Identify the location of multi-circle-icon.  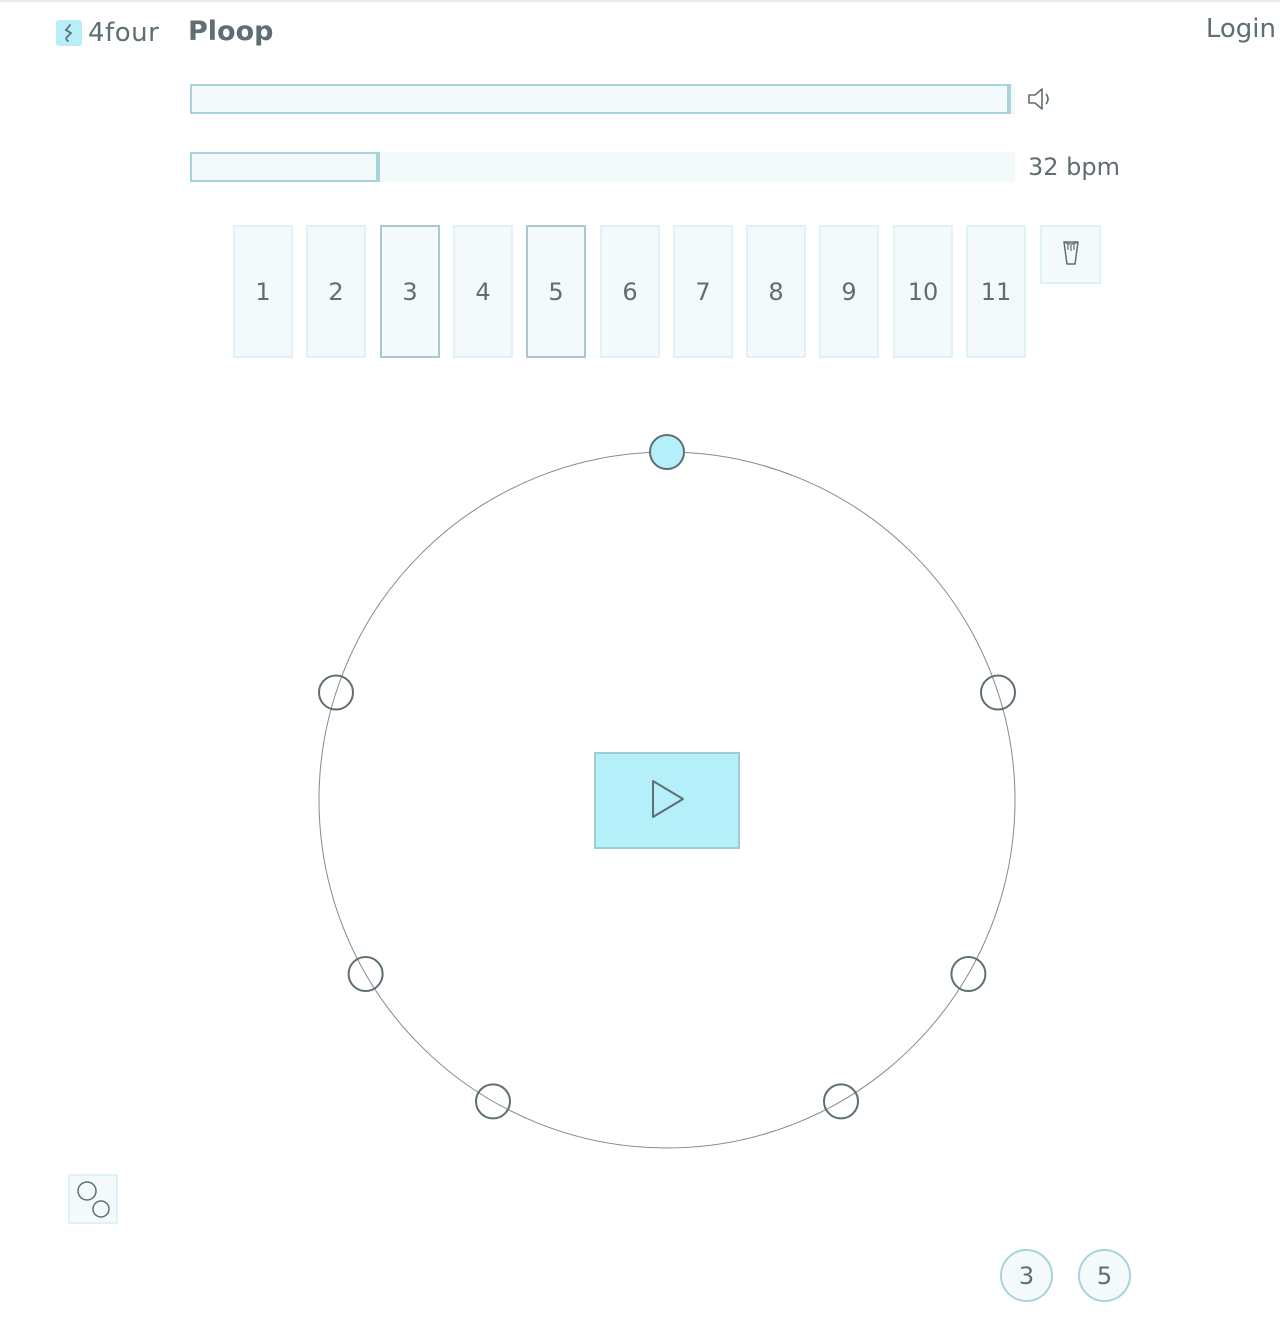
(93, 1199).